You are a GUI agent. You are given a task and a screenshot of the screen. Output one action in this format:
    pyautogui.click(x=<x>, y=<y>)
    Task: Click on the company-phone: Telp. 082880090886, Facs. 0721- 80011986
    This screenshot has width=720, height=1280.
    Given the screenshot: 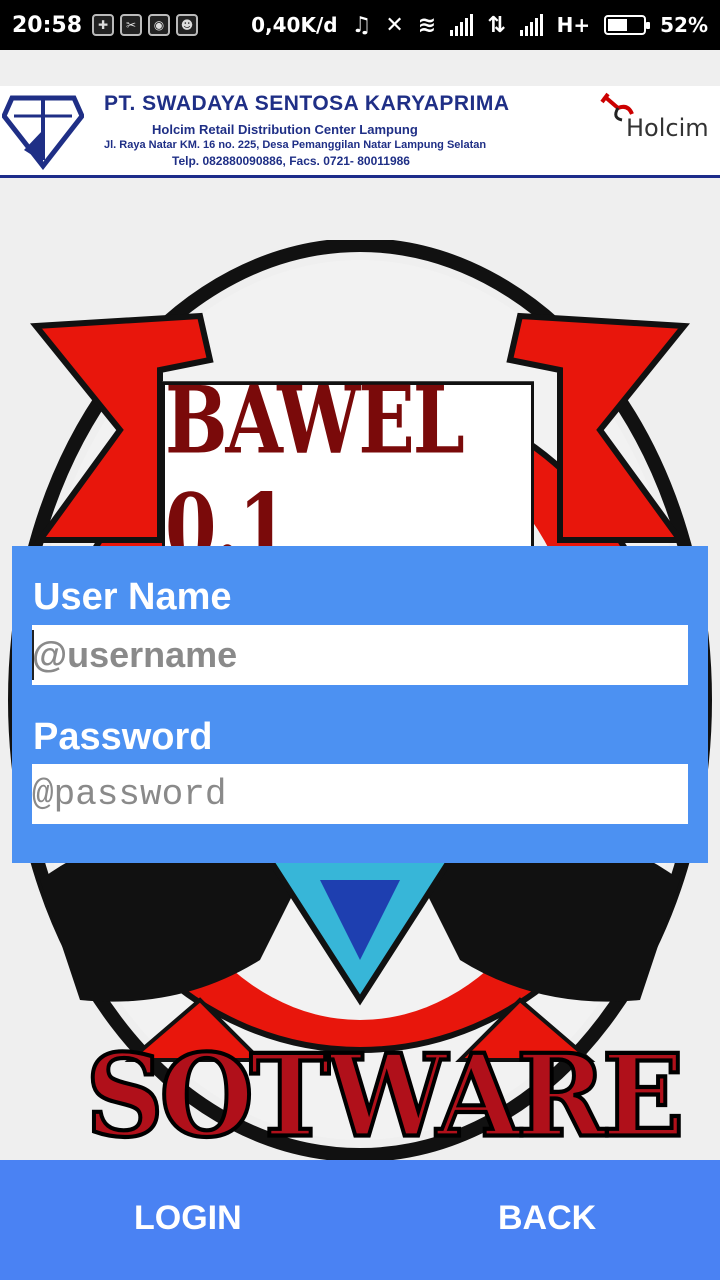 What is the action you would take?
    pyautogui.click(x=291, y=161)
    